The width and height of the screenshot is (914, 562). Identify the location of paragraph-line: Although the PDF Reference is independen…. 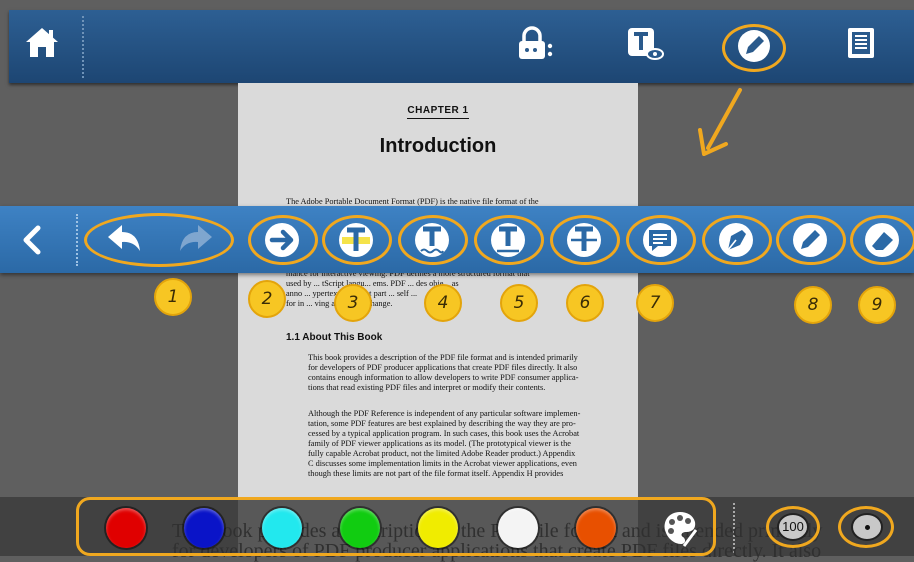
(444, 413).